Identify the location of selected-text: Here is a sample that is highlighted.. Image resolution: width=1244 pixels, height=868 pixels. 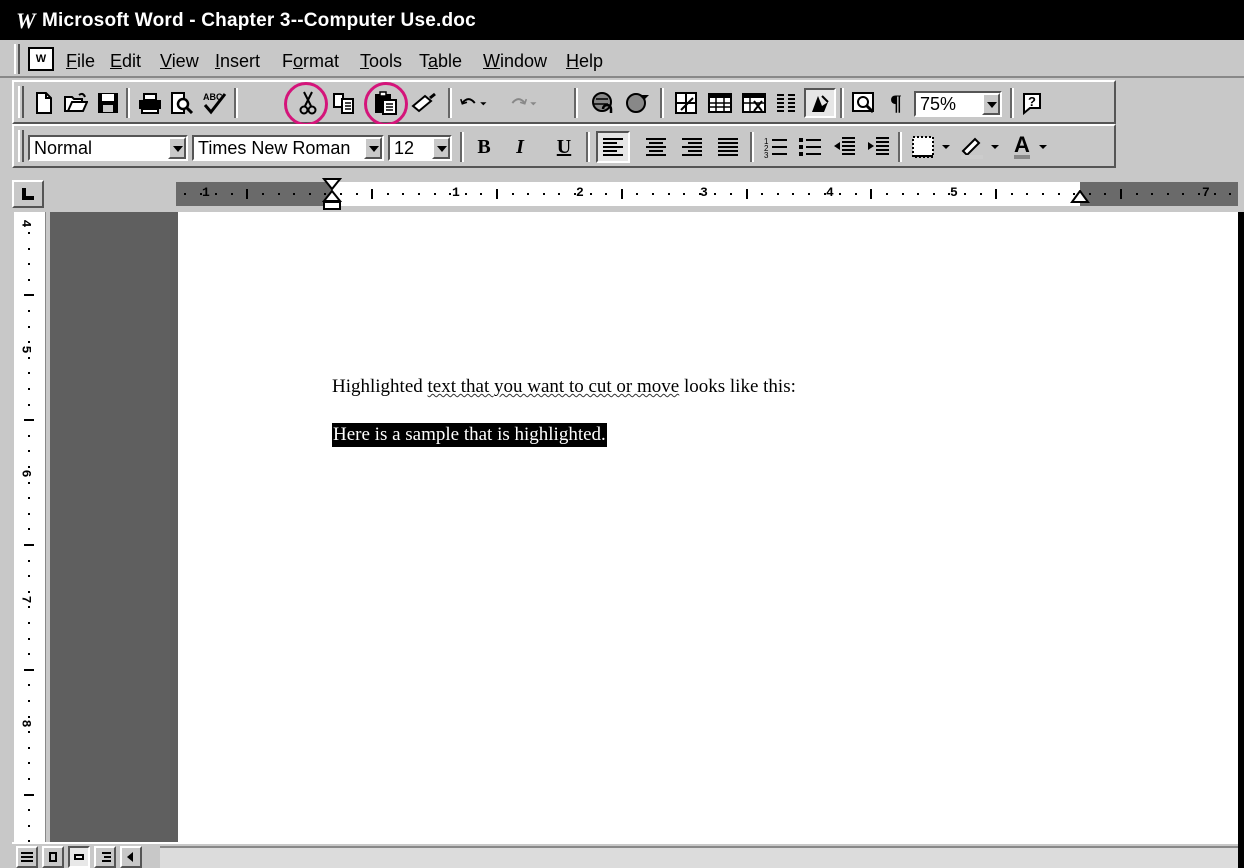
(469, 435).